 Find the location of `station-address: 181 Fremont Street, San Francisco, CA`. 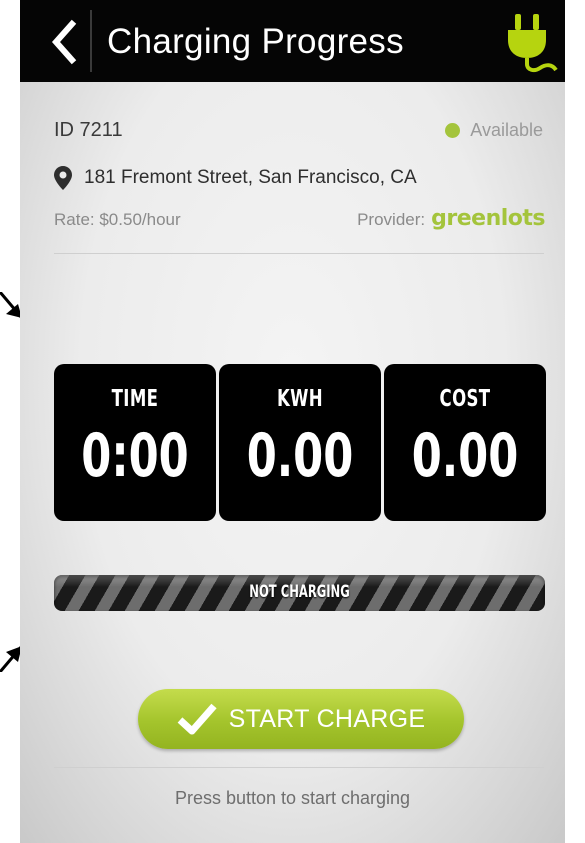

station-address: 181 Fremont Street, San Francisco, CA is located at coordinates (250, 177).